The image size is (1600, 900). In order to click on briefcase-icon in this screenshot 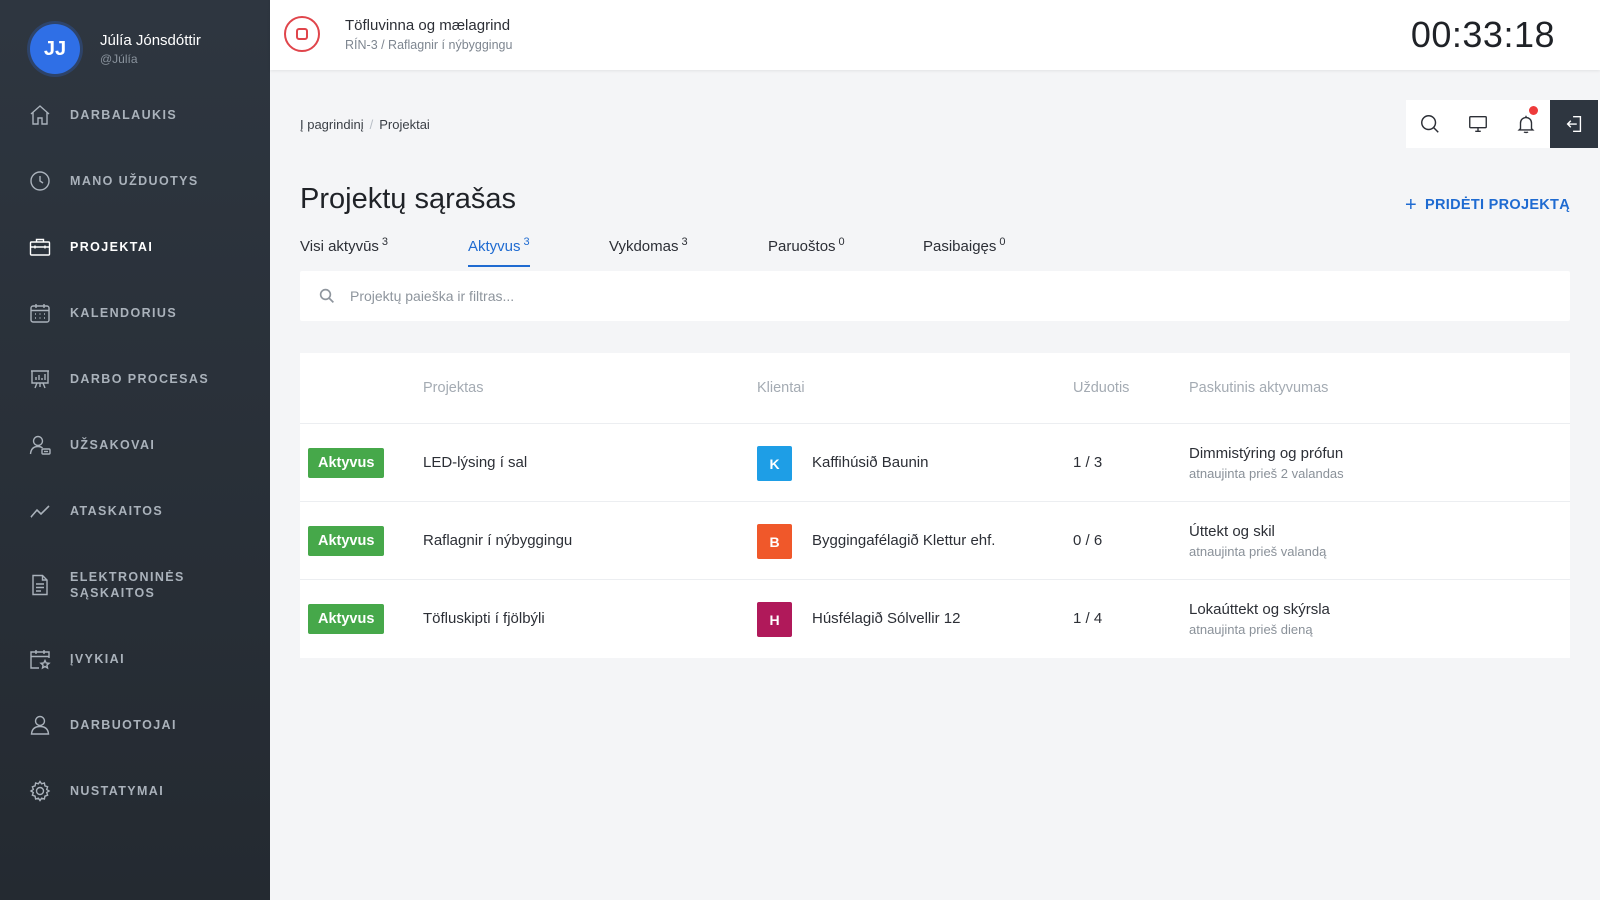, I will do `click(40, 247)`.